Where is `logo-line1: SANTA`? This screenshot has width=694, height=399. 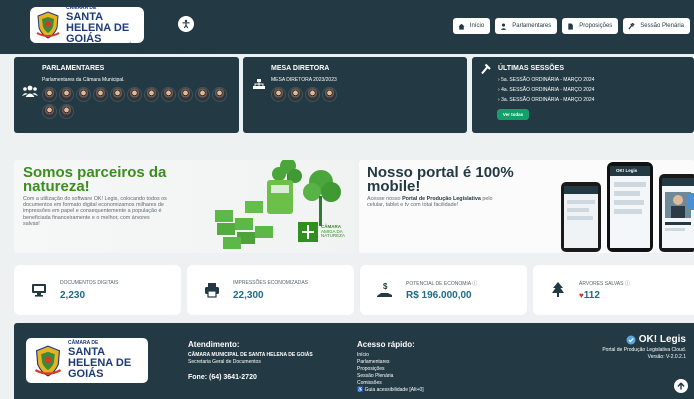
logo-line1: SANTA is located at coordinates (85, 16).